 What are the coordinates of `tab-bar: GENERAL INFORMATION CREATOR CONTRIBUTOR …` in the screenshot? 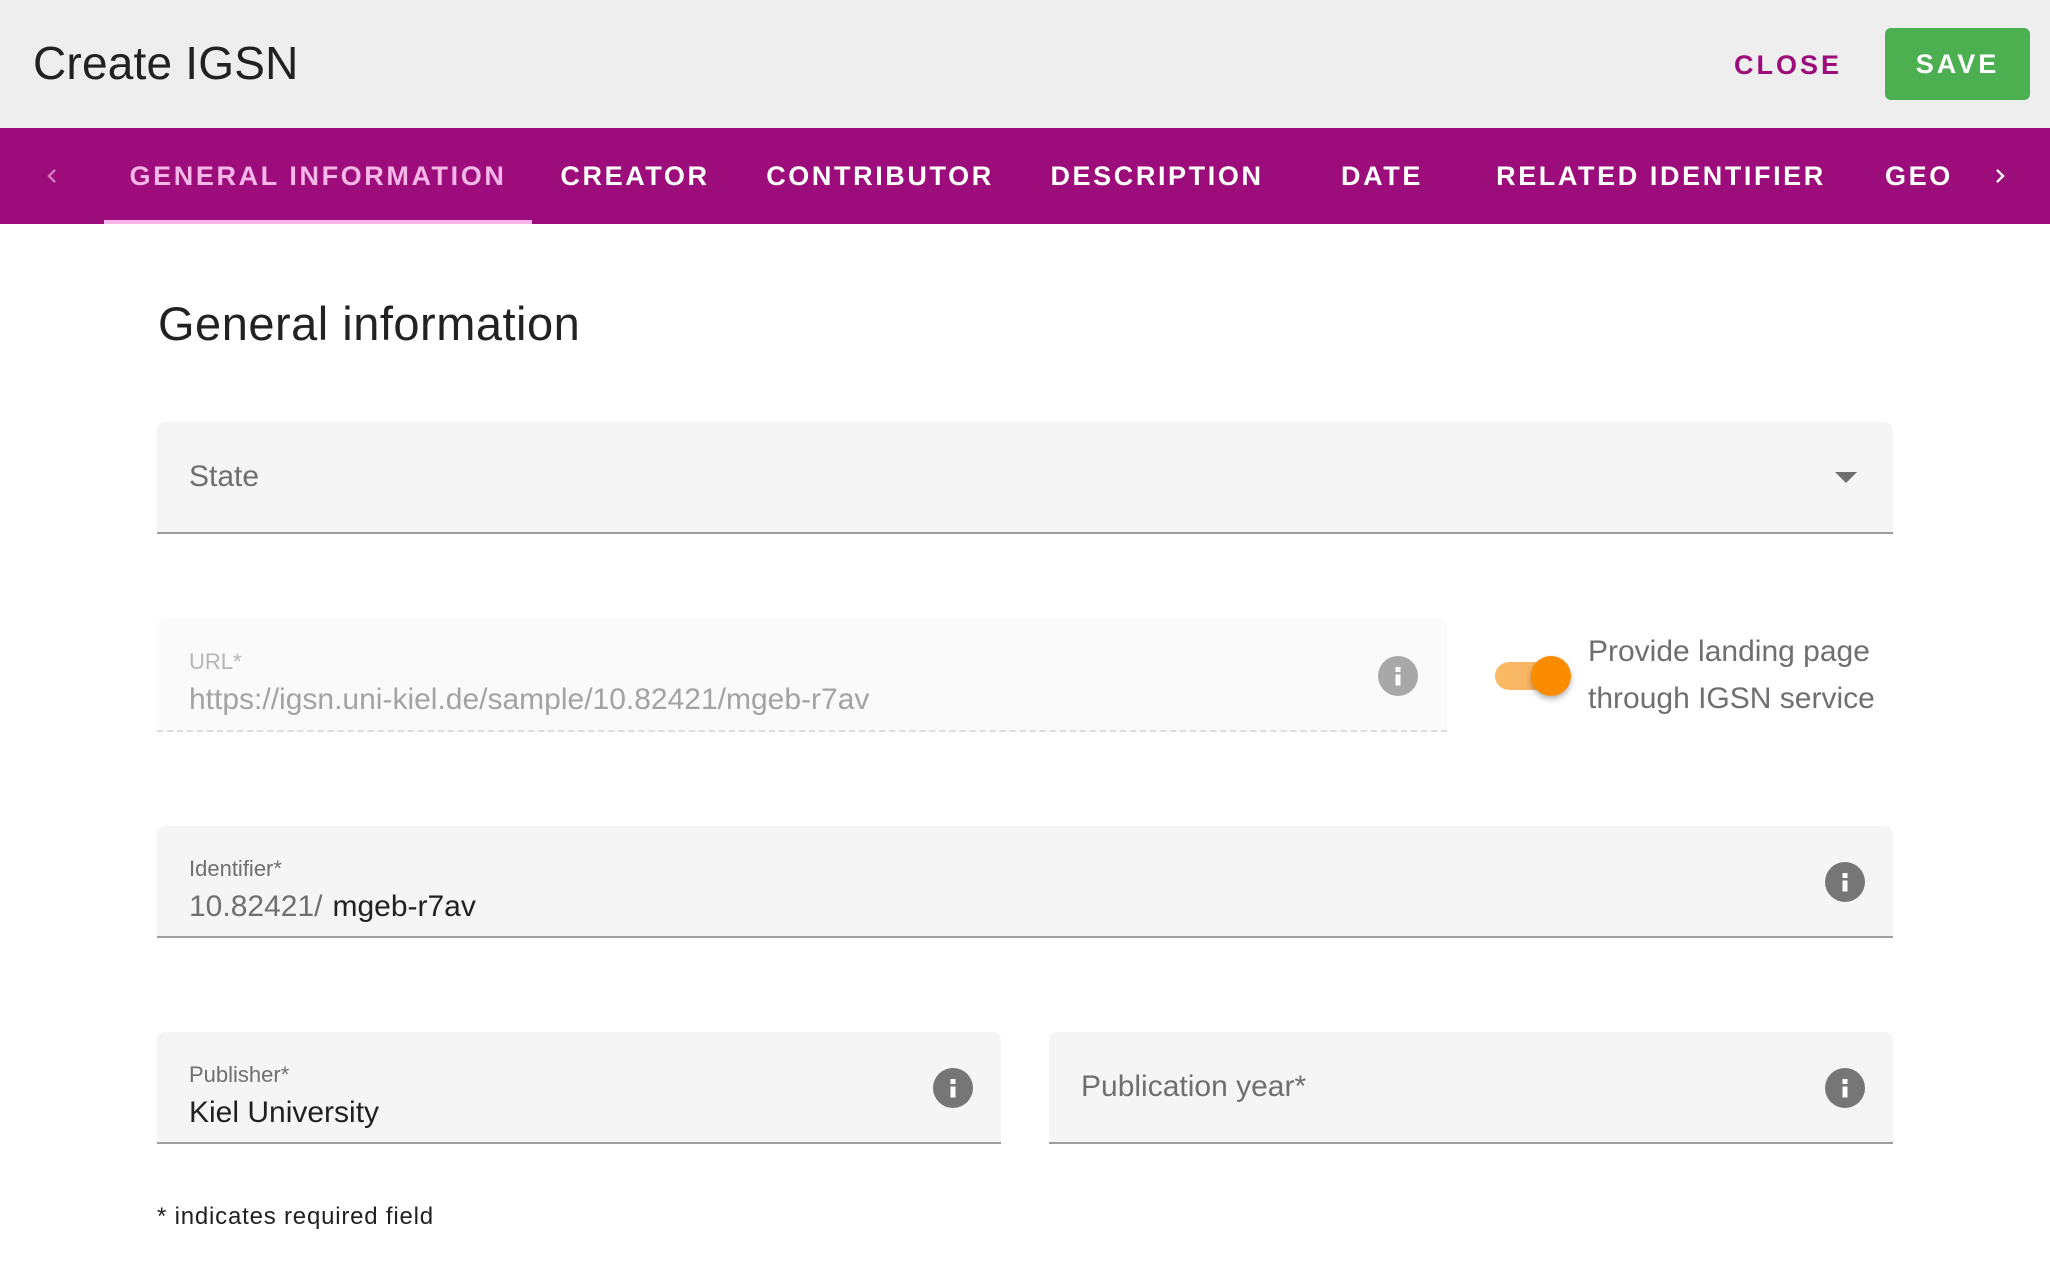 It's located at (1025, 176).